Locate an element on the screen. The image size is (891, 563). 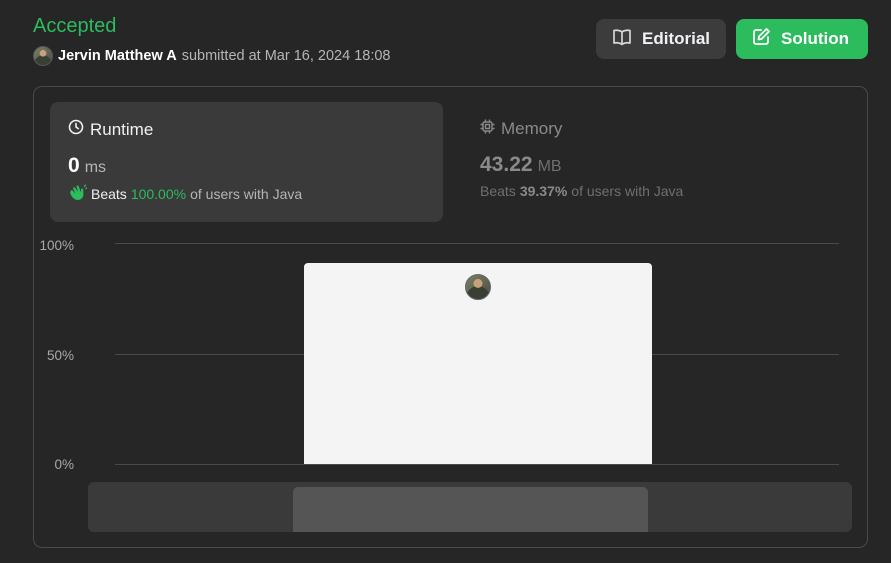
memory-beats-percent: 39.37% is located at coordinates (543, 191).